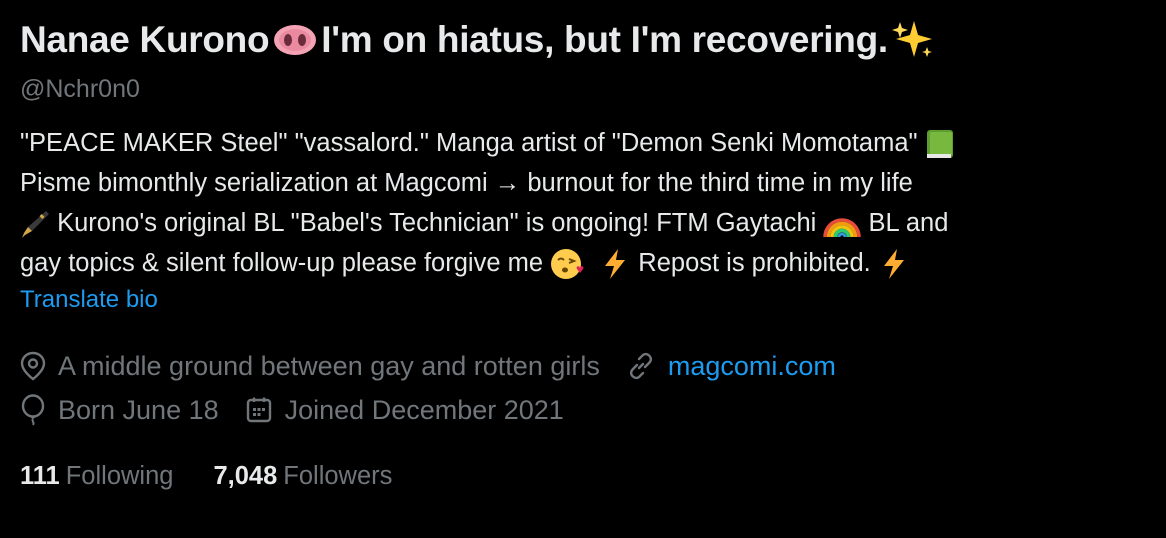 Image resolution: width=1166 pixels, height=538 pixels. Describe the element at coordinates (338, 475) in the screenshot. I see `followers-label: Followers` at that location.